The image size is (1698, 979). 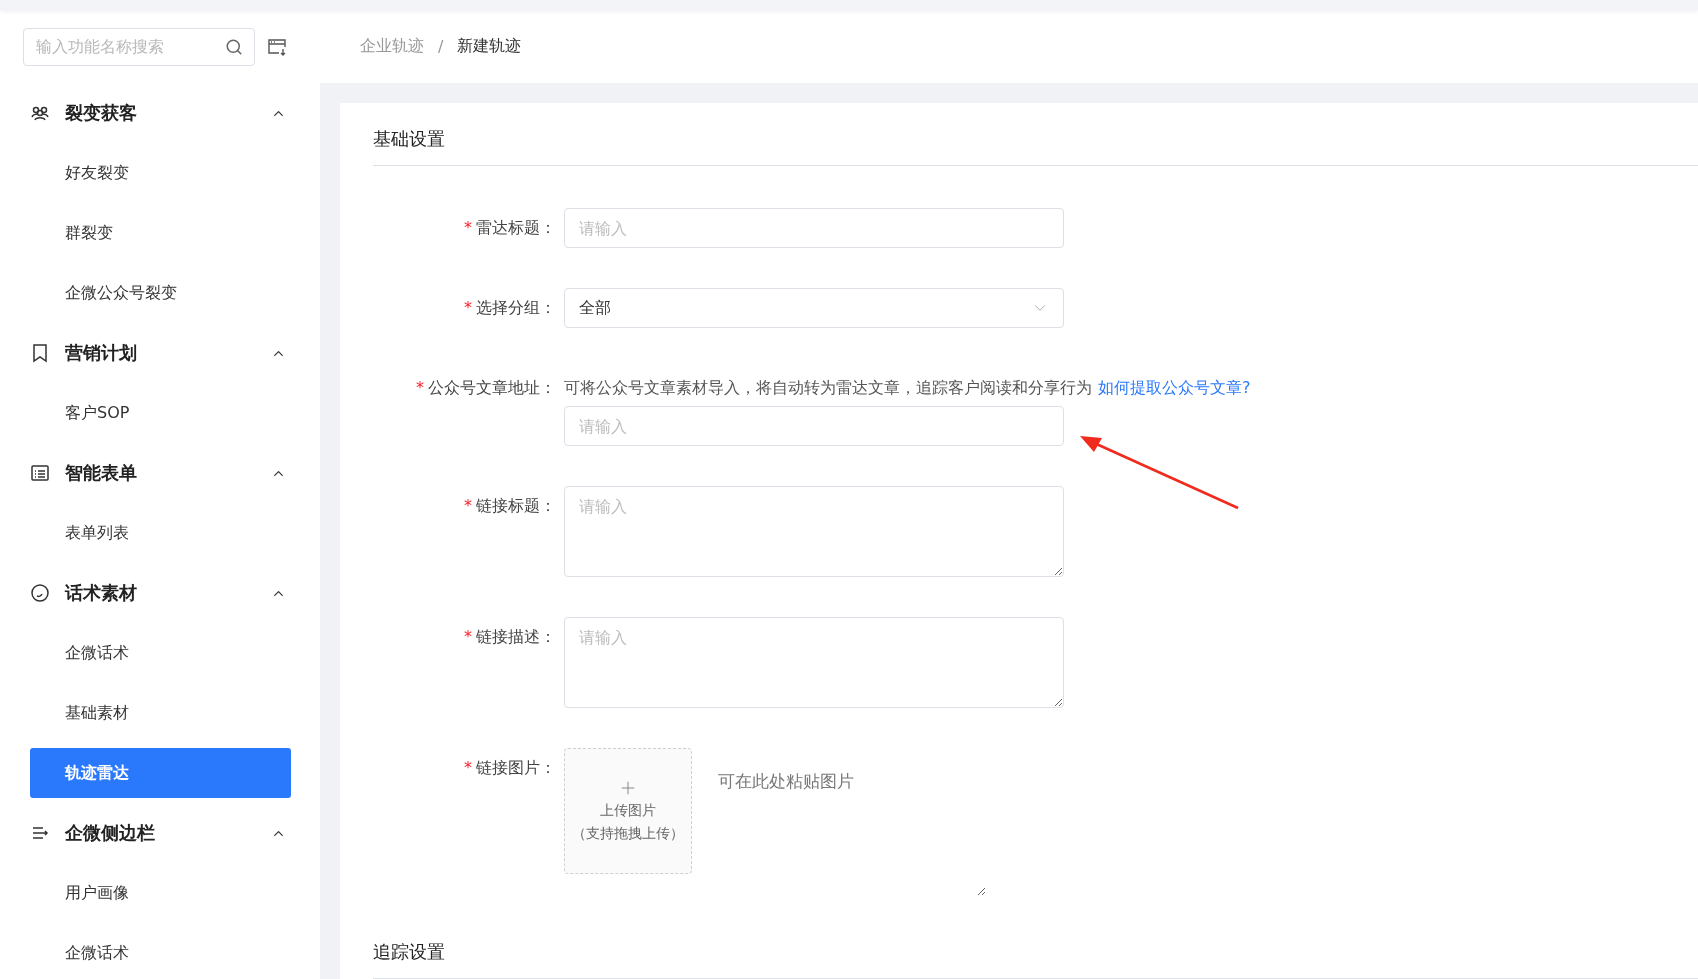 I want to click on sidebar-item: 表单列表, so click(x=160, y=533).